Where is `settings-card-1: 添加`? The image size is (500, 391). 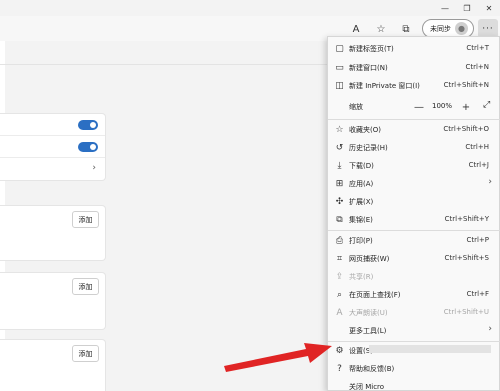
settings-card-1: 添加 is located at coordinates (53, 233).